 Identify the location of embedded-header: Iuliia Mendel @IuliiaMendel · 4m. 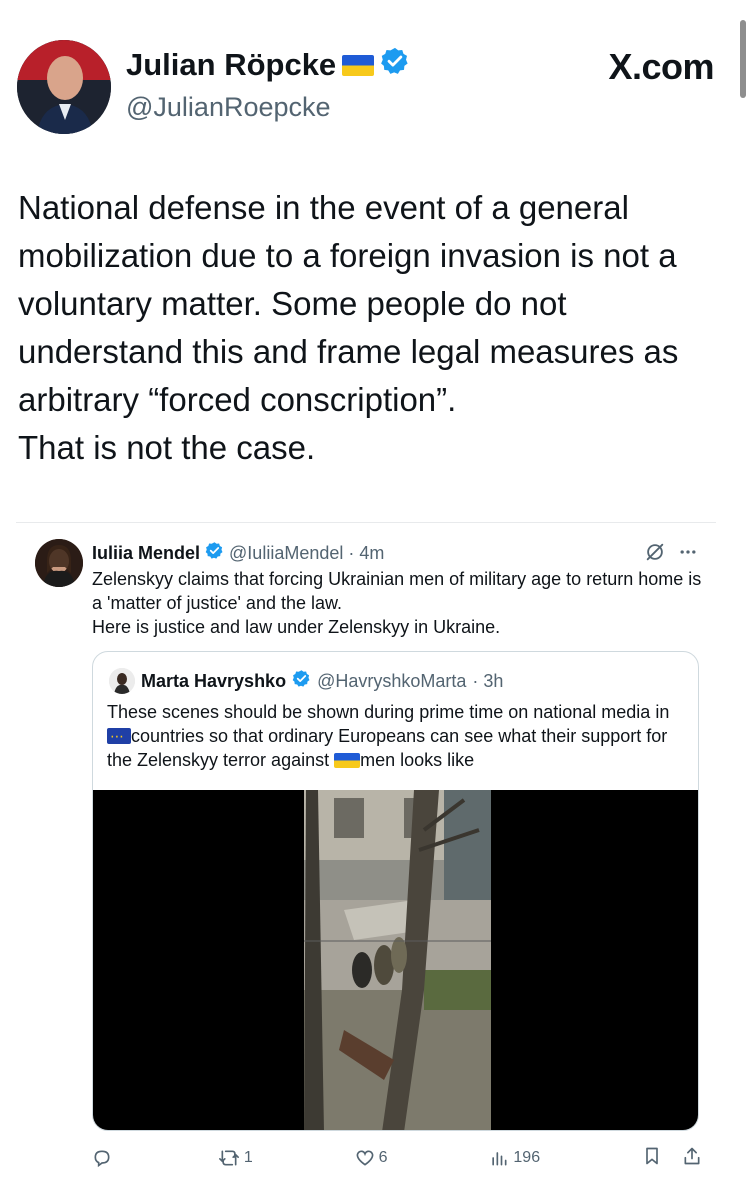
(238, 553).